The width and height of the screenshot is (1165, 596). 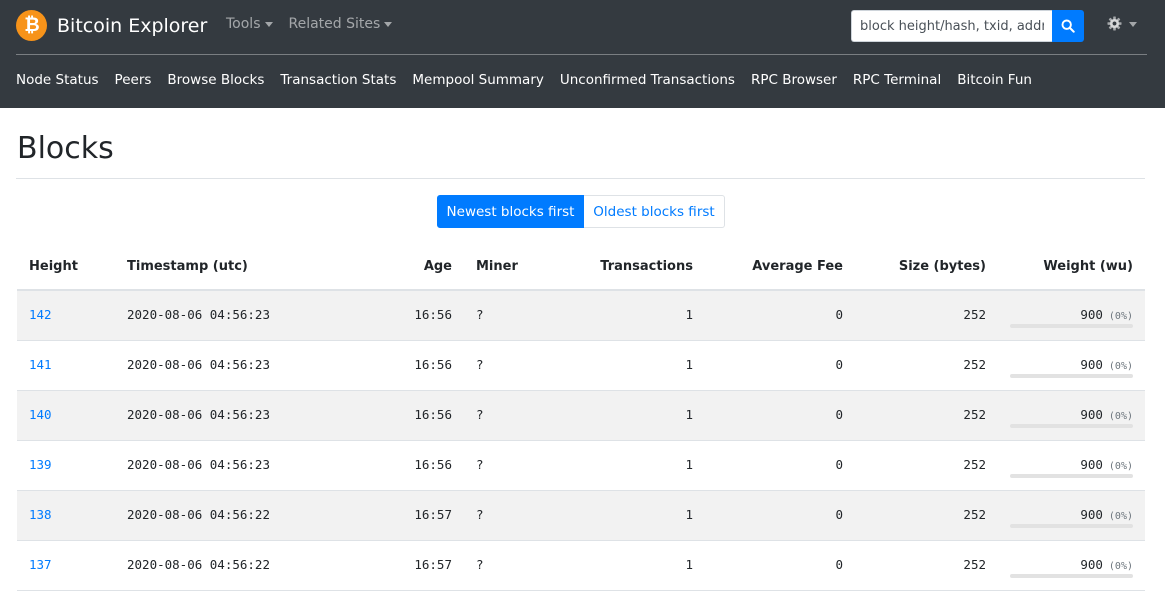 What do you see at coordinates (40, 414) in the screenshot?
I see `block-height-link: 140` at bounding box center [40, 414].